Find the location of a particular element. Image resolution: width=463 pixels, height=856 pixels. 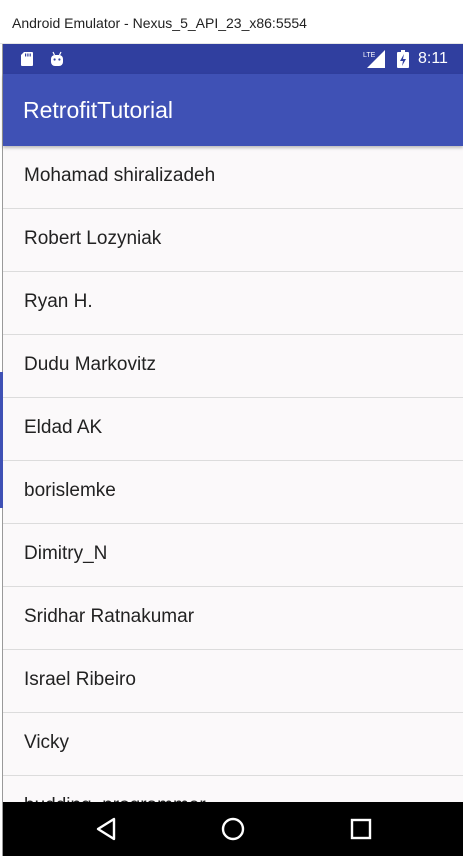

battery-icon is located at coordinates (403, 59).